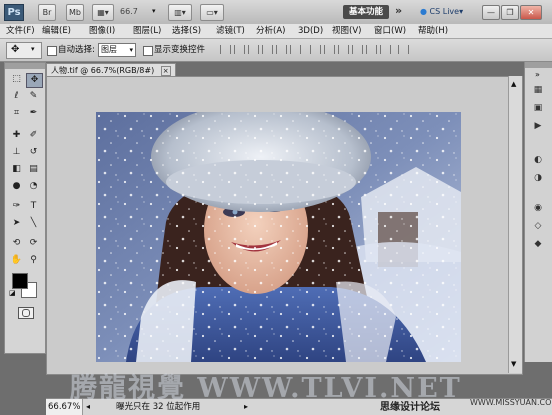 This screenshot has height=415, width=552. I want to click on foreground-color-swatch, so click(20, 281).